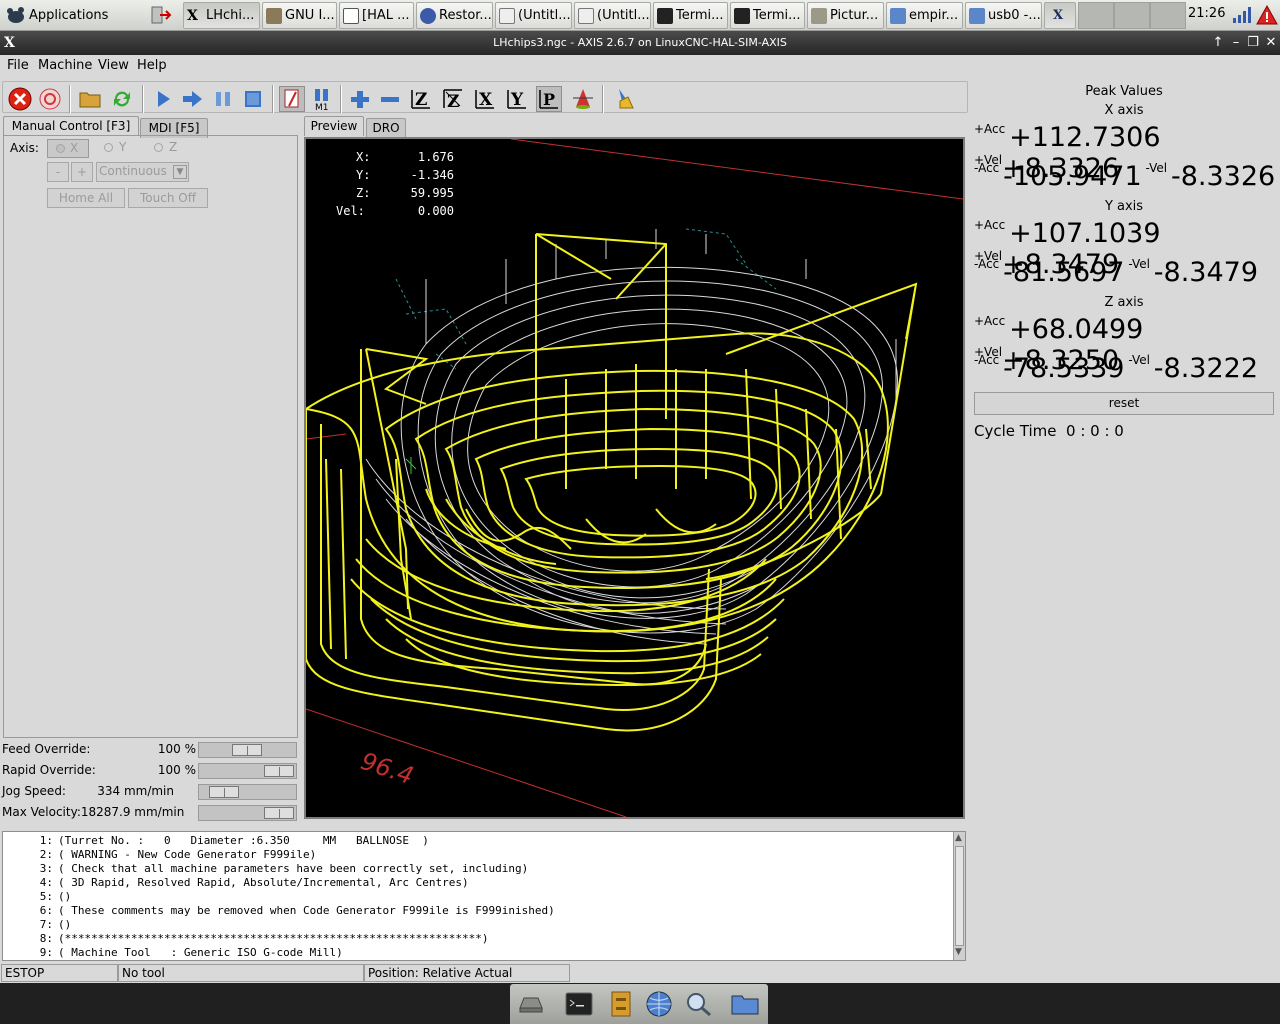 The width and height of the screenshot is (1280, 1024). I want to click on feed-override-slider, so click(247, 750).